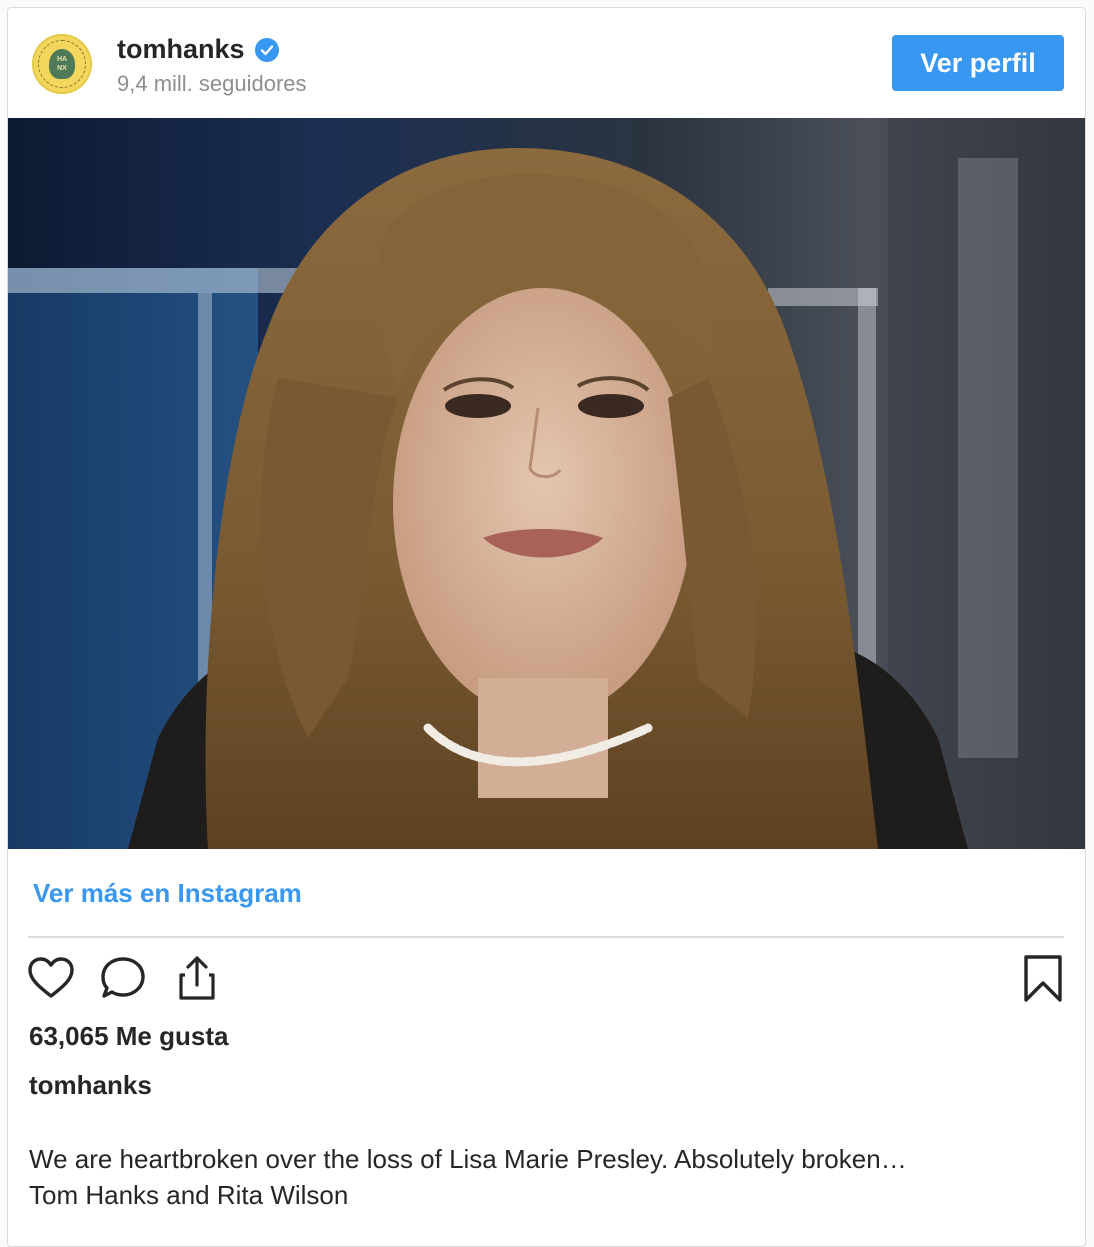 The width and height of the screenshot is (1094, 1247). I want to click on avatar-logo: HA NX, so click(62, 64).